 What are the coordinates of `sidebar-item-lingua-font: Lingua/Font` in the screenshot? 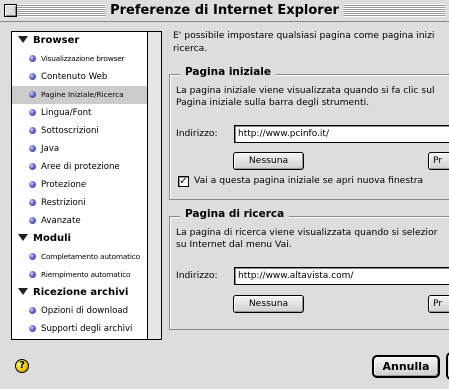 It's located at (79, 113).